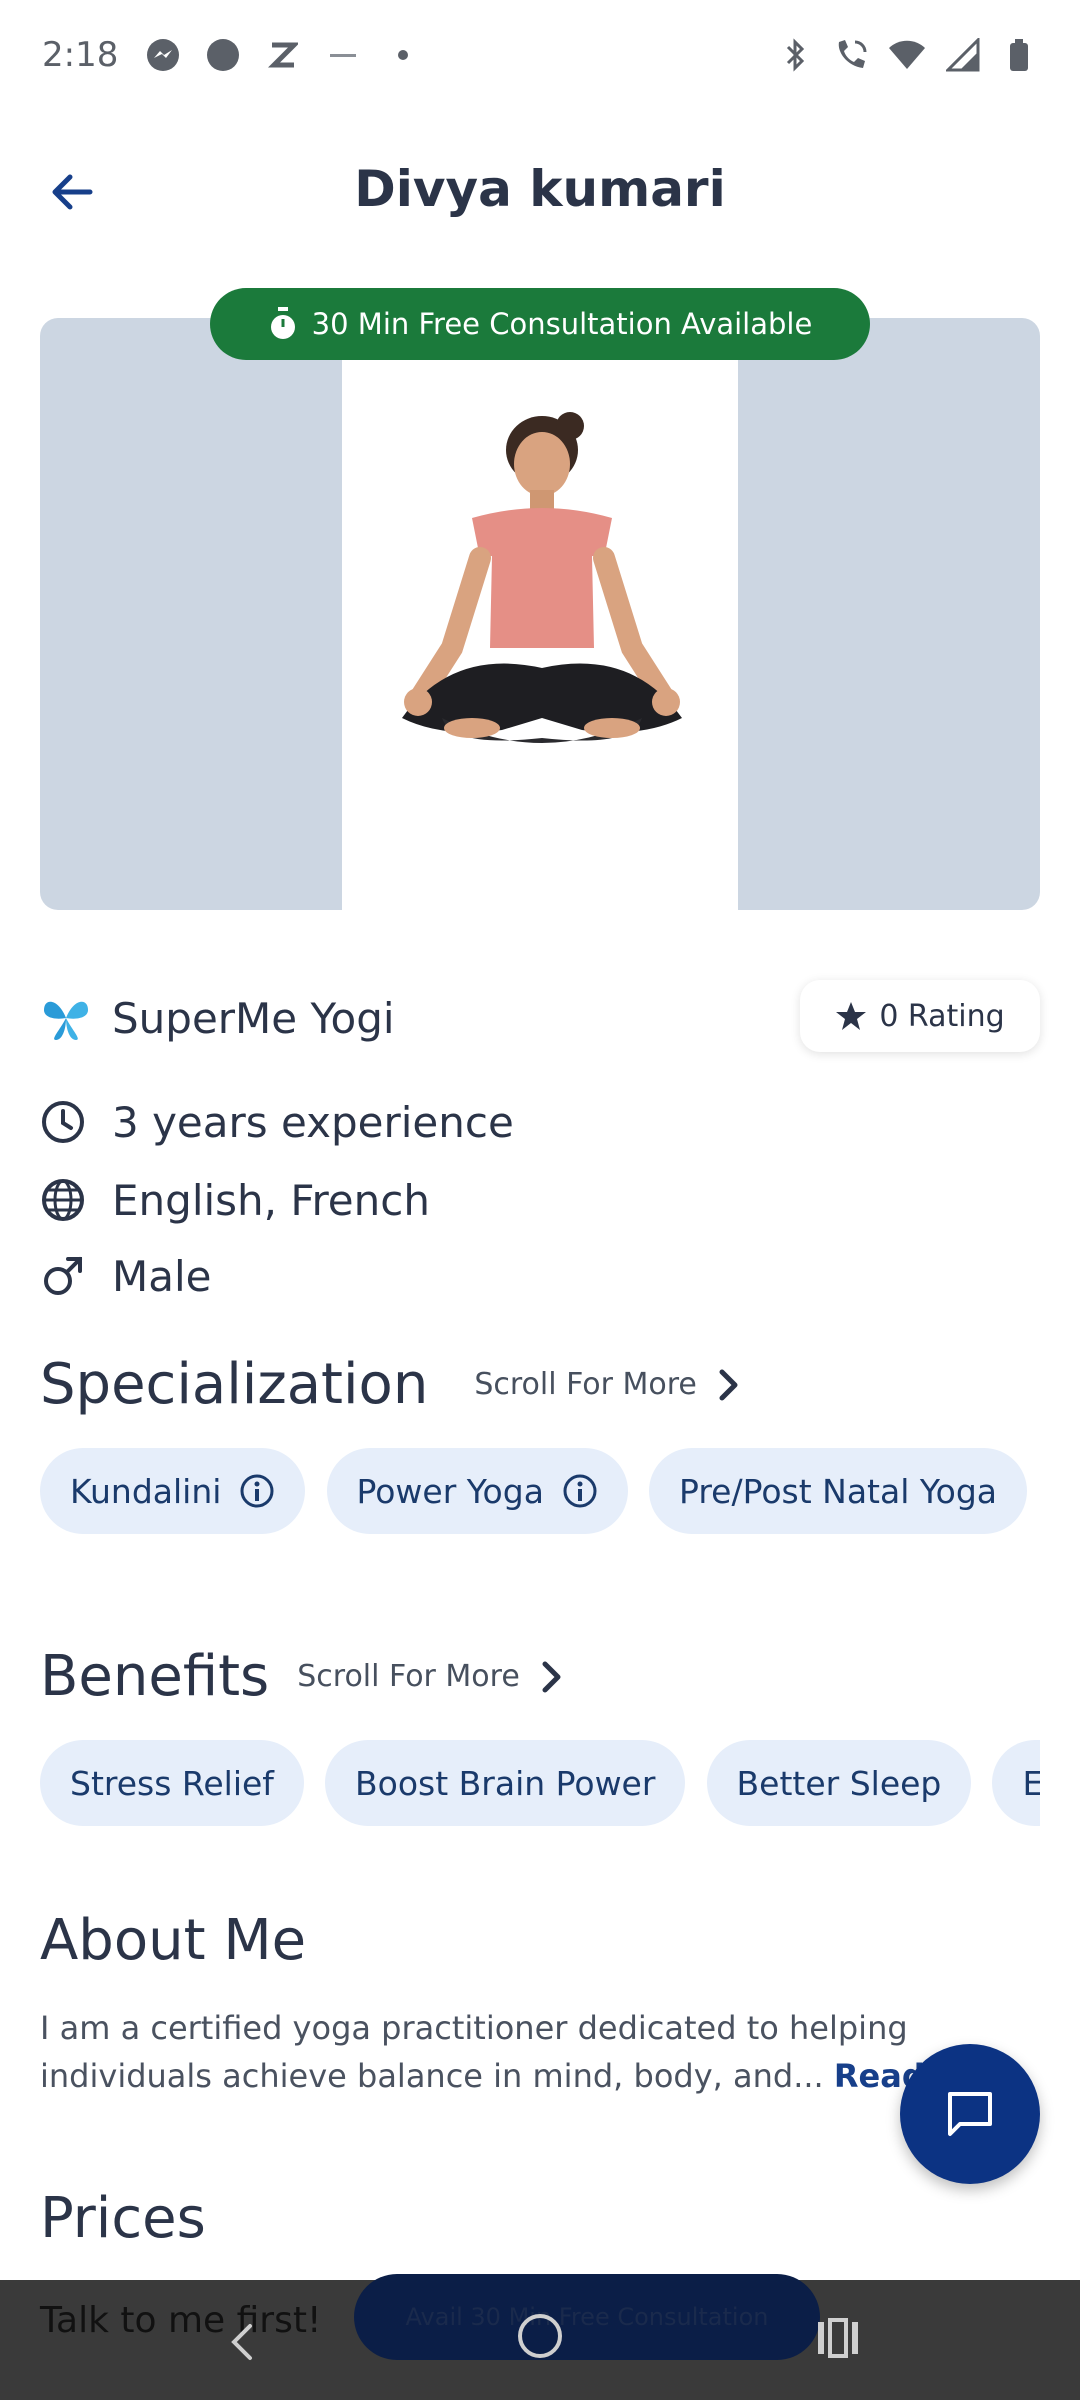 This screenshot has height=2400, width=1080. What do you see at coordinates (587, 2317) in the screenshot?
I see `avail-consultation-button: Avail 30 Min Free Consultation` at bounding box center [587, 2317].